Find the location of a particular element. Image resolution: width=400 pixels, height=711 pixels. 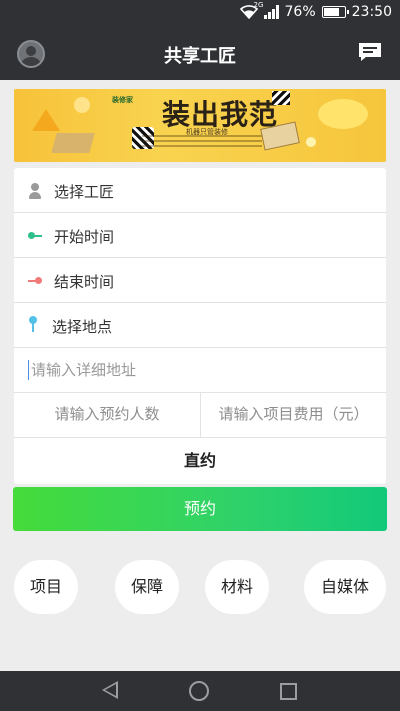

select-worker-label: 选择工匠 is located at coordinates (84, 192).